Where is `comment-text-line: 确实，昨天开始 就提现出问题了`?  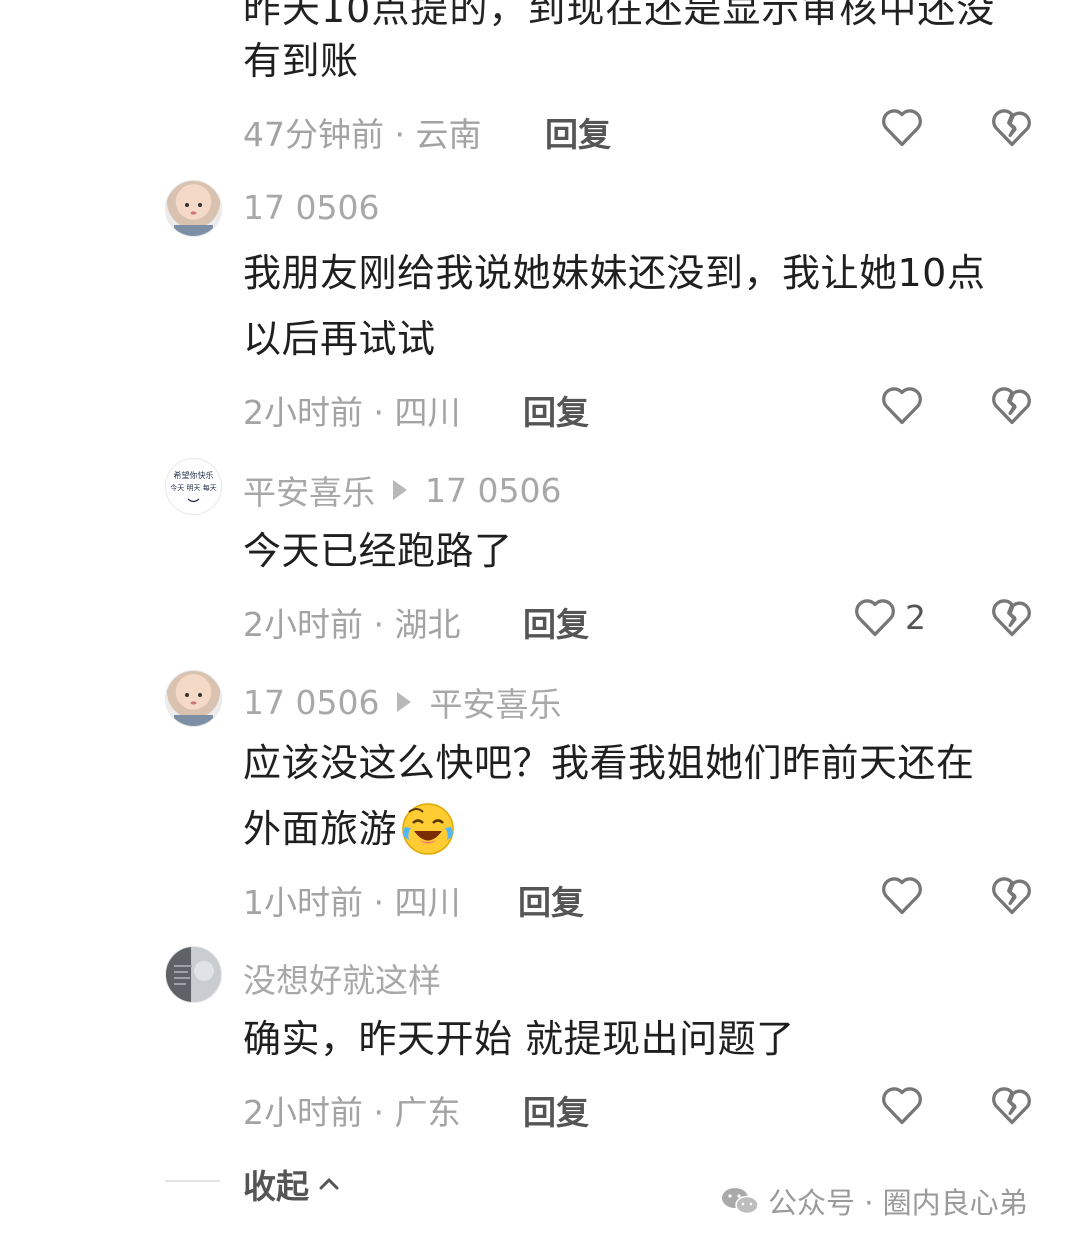
comment-text-line: 确实，昨天开始 就提现出问题了 is located at coordinates (519, 1039).